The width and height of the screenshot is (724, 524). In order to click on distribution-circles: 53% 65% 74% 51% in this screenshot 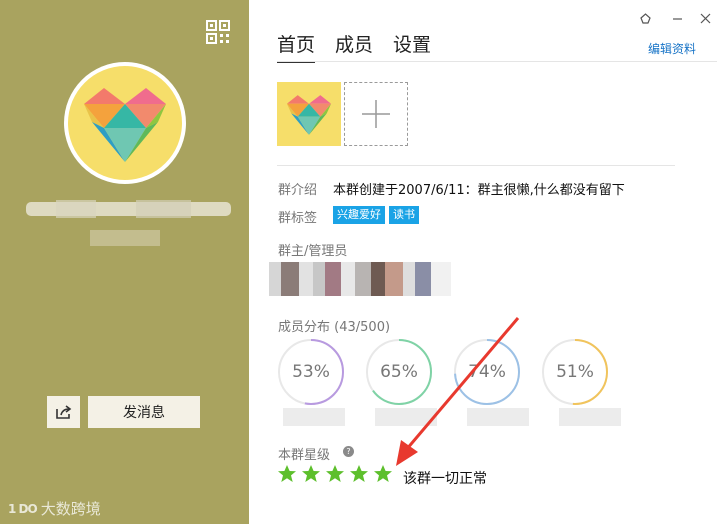, I will do `click(443, 372)`.